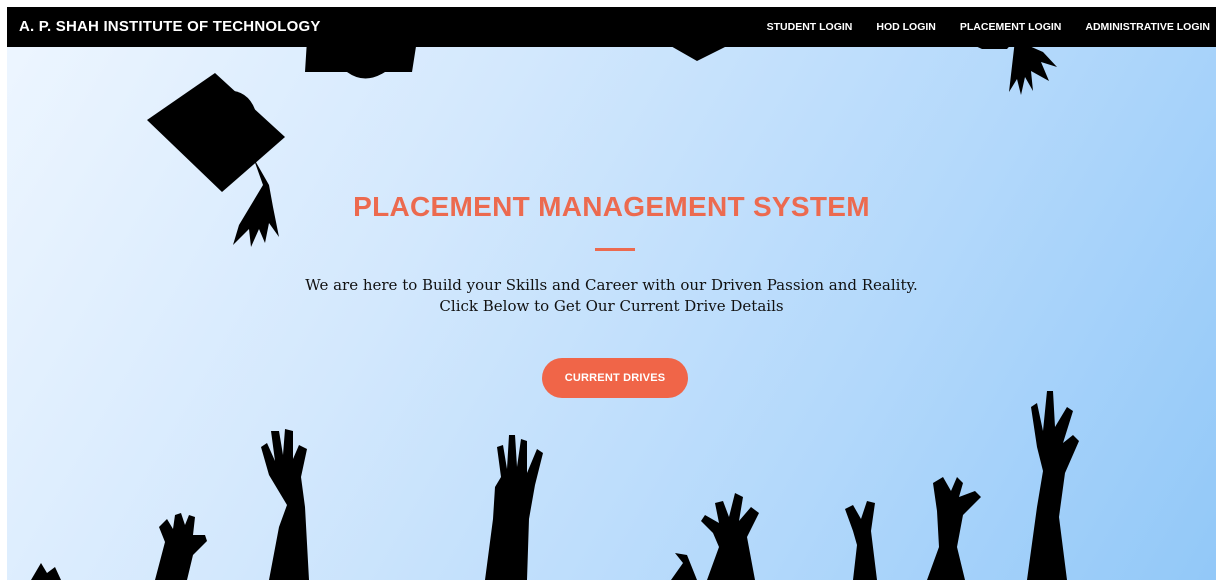 This screenshot has width=1219, height=580. Describe the element at coordinates (1011, 27) in the screenshot. I see `nav-placement-login: PLACEMENT LOGIN` at that location.